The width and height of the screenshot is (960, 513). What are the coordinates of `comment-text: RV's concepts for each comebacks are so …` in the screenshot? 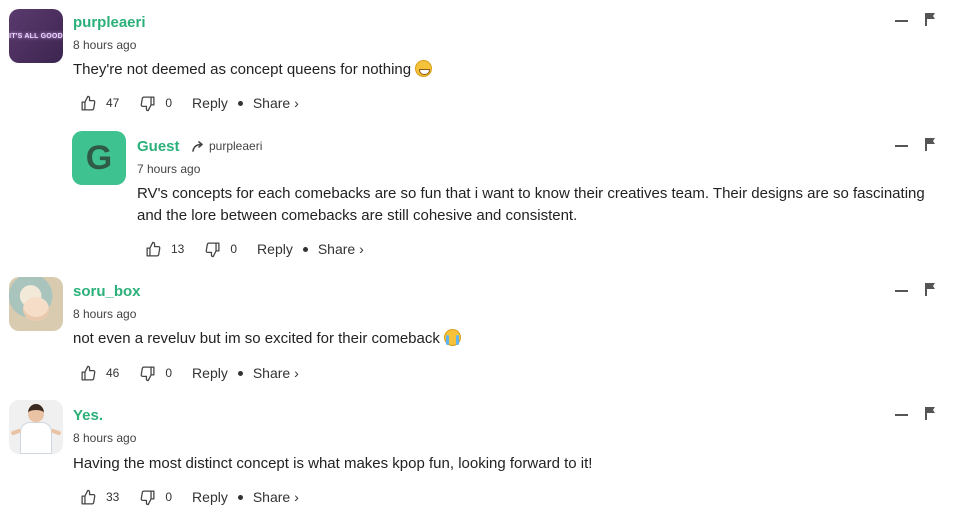 It's located at (544, 205).